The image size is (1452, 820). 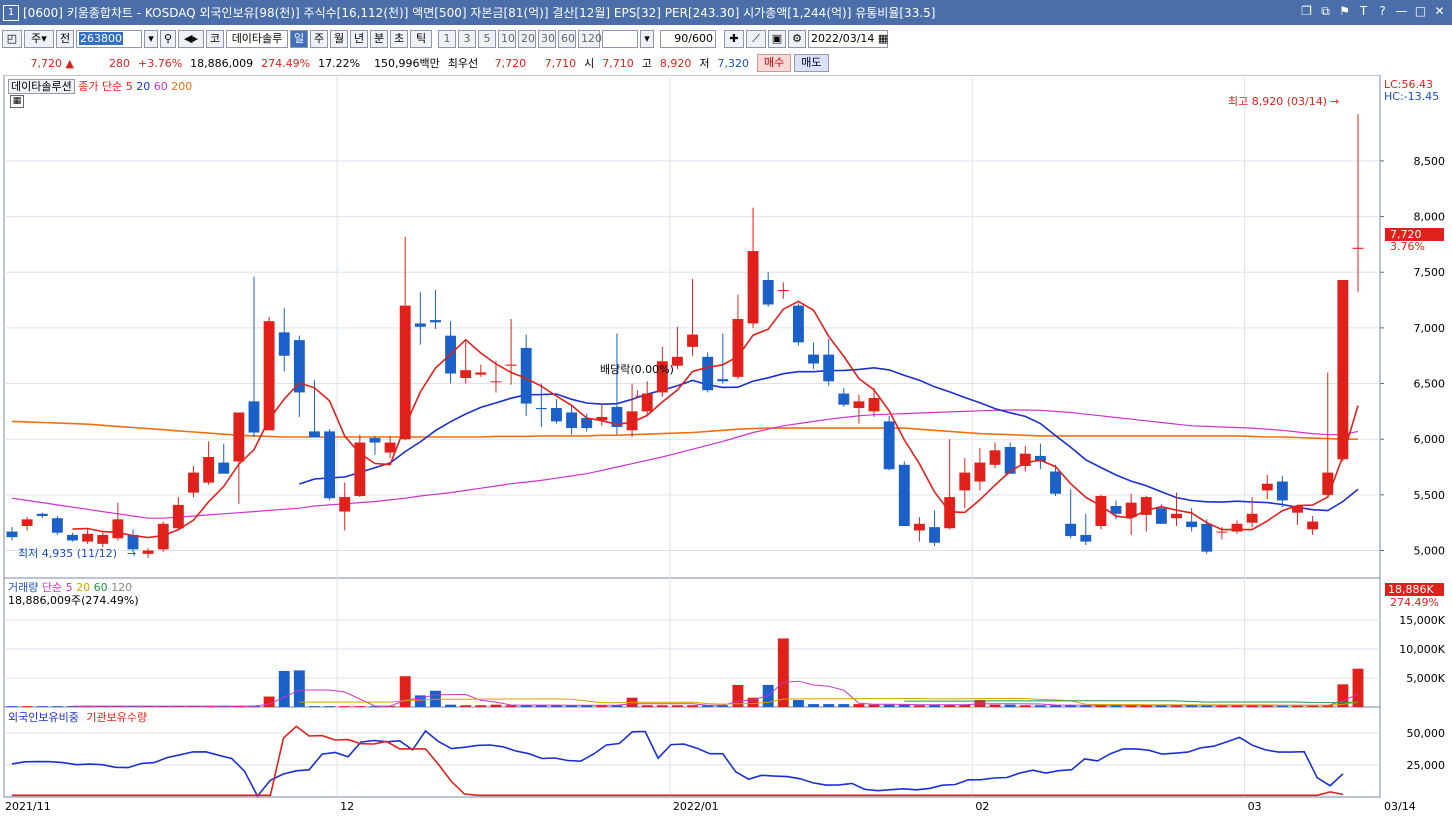 I want to click on date-input: 2022/03/14 ▦, so click(x=848, y=39).